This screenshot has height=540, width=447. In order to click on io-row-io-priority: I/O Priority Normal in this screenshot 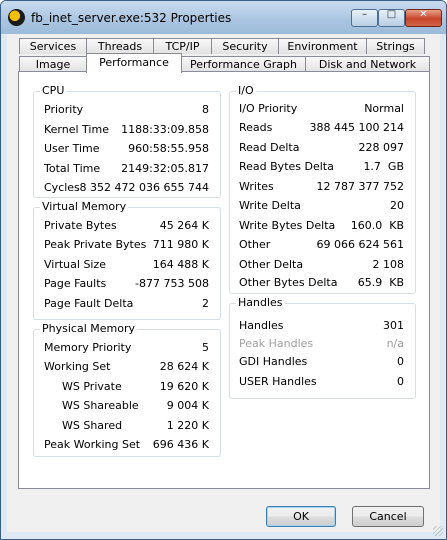, I will do `click(321, 109)`.